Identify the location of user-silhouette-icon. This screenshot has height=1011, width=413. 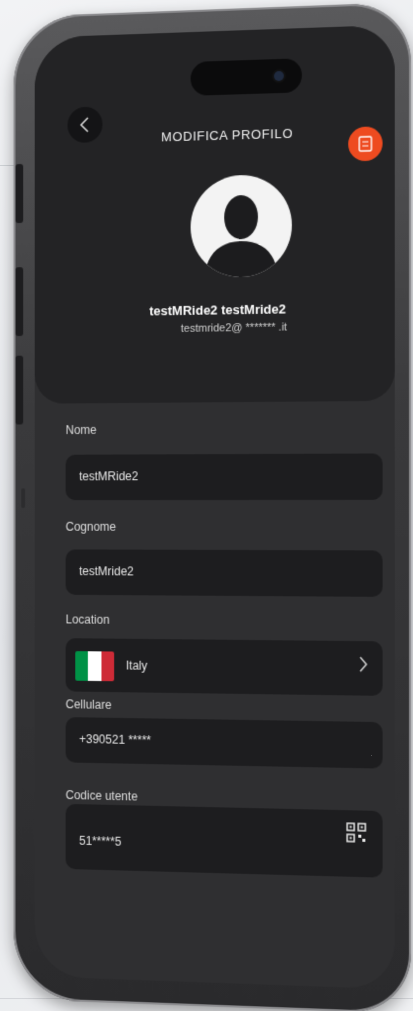
(241, 237).